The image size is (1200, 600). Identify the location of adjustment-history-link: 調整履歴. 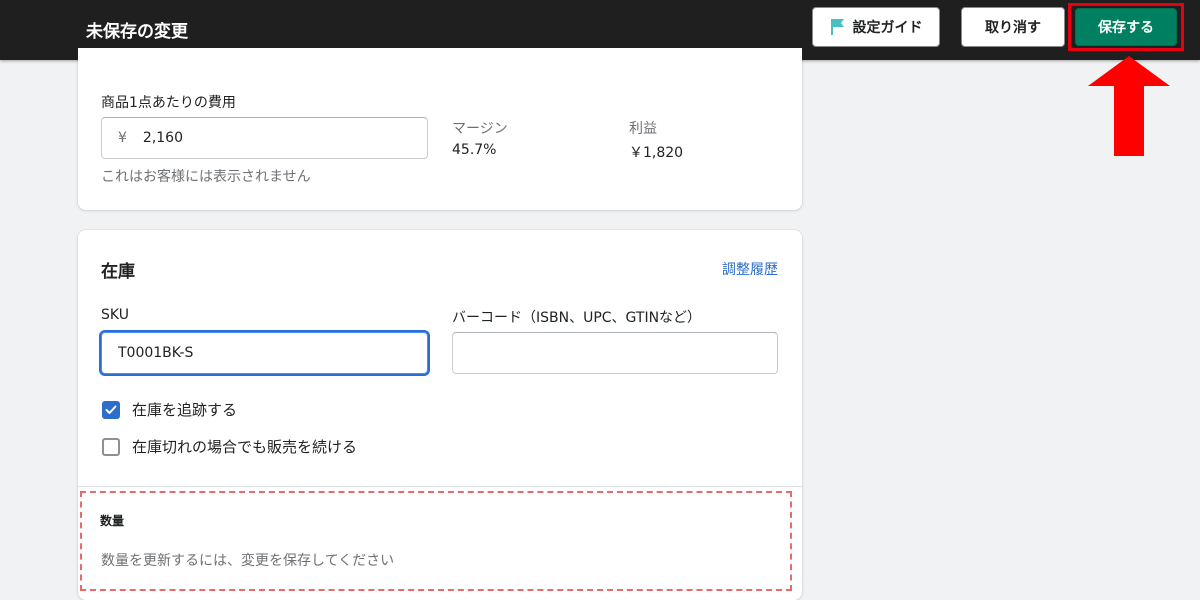
(750, 269).